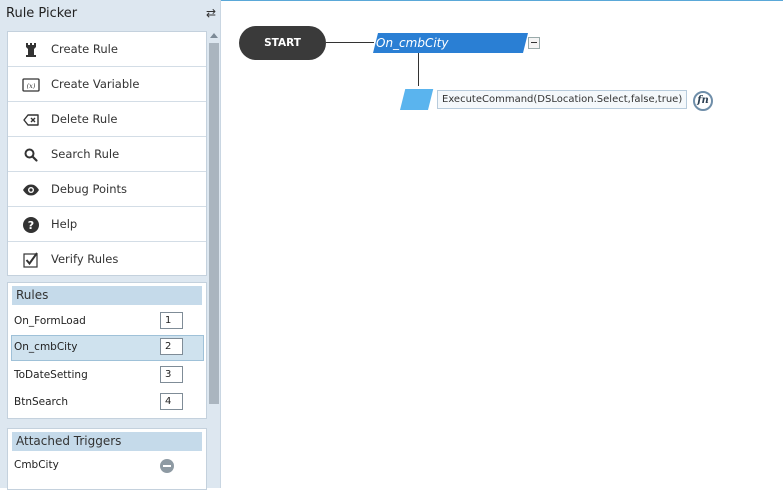 The width and height of the screenshot is (783, 490). What do you see at coordinates (417, 99) in the screenshot?
I see `action-node` at bounding box center [417, 99].